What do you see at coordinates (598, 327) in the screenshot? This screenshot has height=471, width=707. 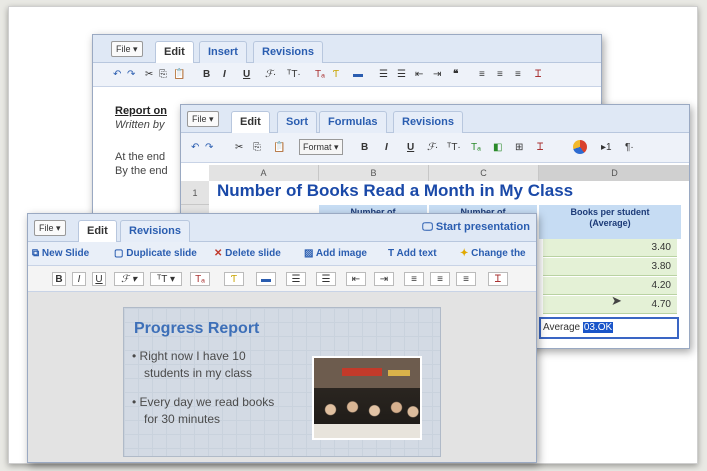 I see `average-value: 03.OK` at bounding box center [598, 327].